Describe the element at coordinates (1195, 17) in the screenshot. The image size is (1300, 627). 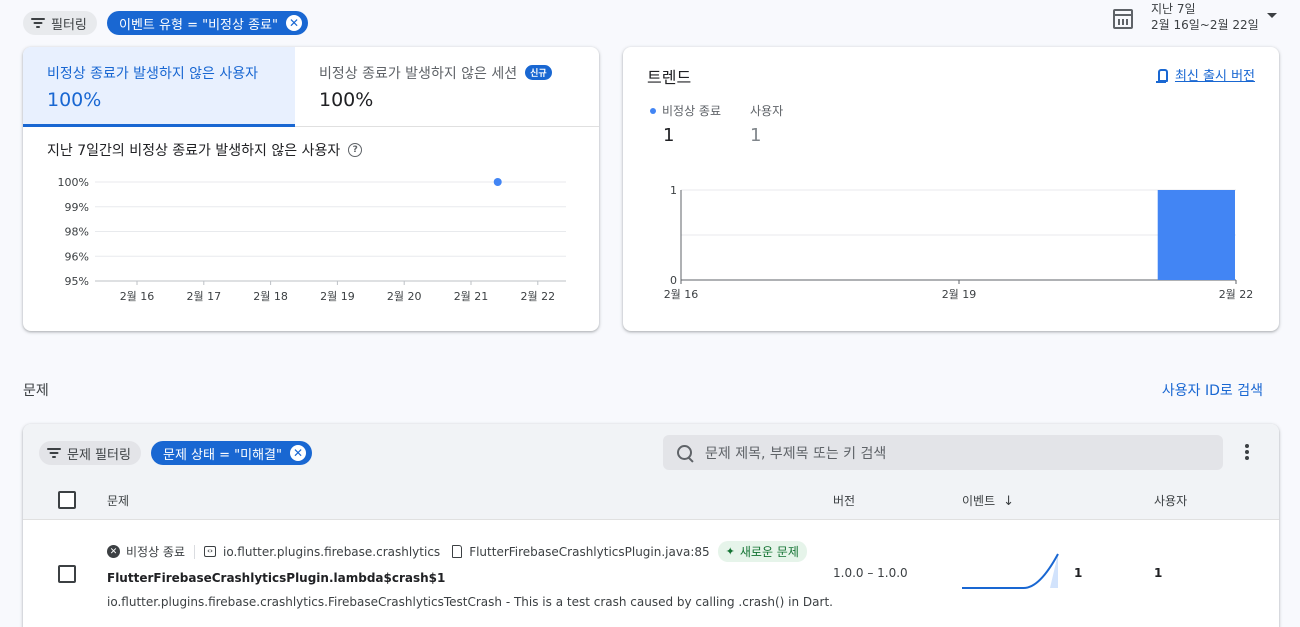
I see `date-range-picker: 지난 7일 2월 16일~2월 22일` at that location.